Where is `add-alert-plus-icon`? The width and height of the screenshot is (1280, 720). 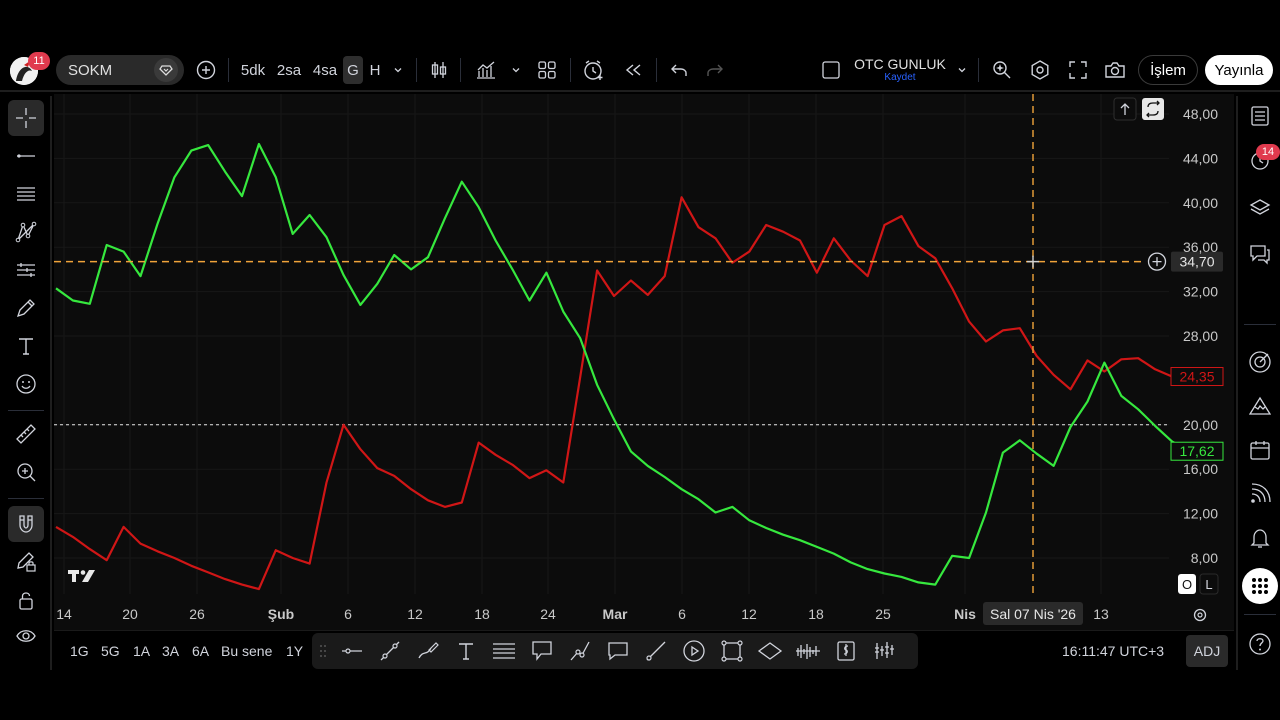 add-alert-plus-icon is located at coordinates (1157, 261).